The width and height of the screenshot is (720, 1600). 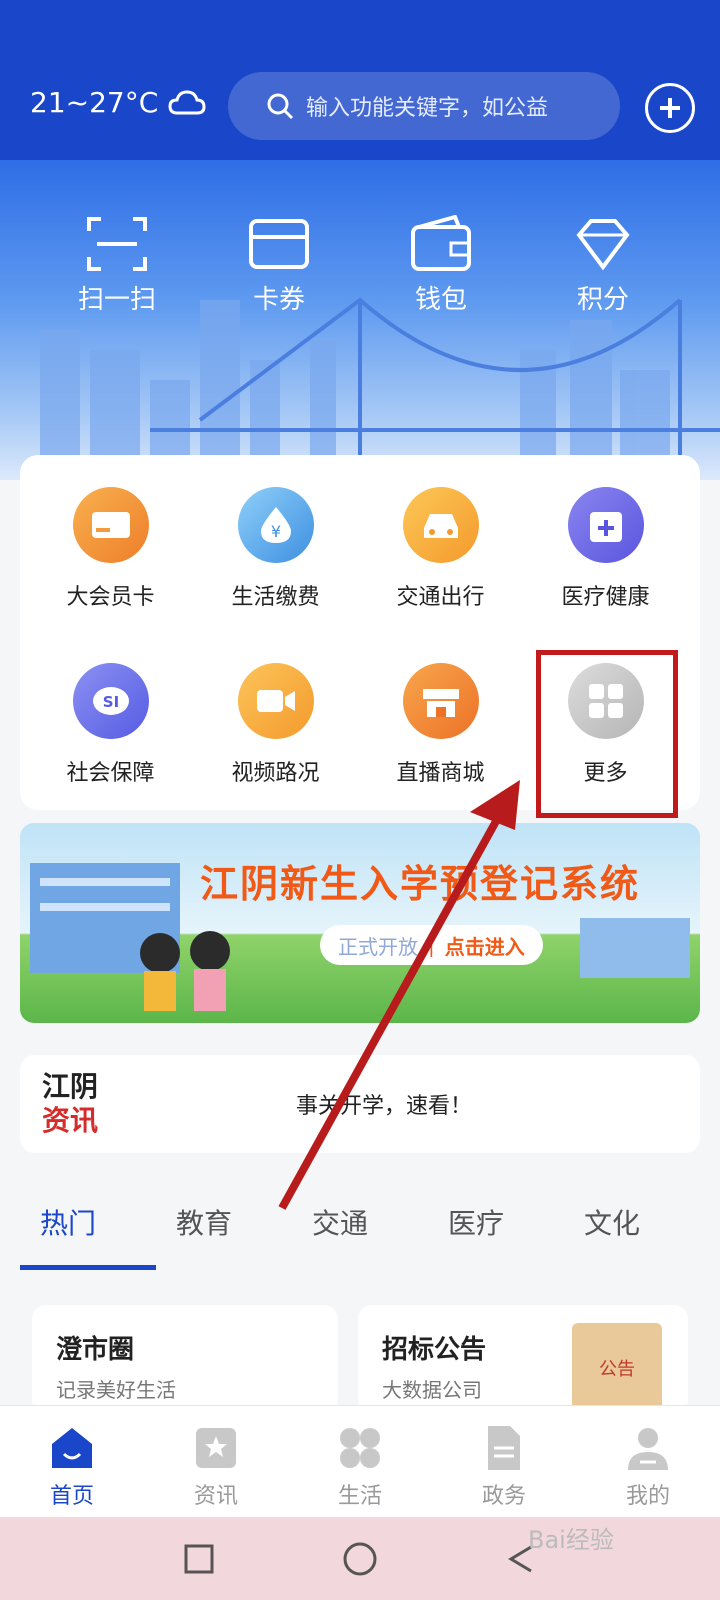 I want to click on tab-traffic: 交通, so click(x=340, y=1230).